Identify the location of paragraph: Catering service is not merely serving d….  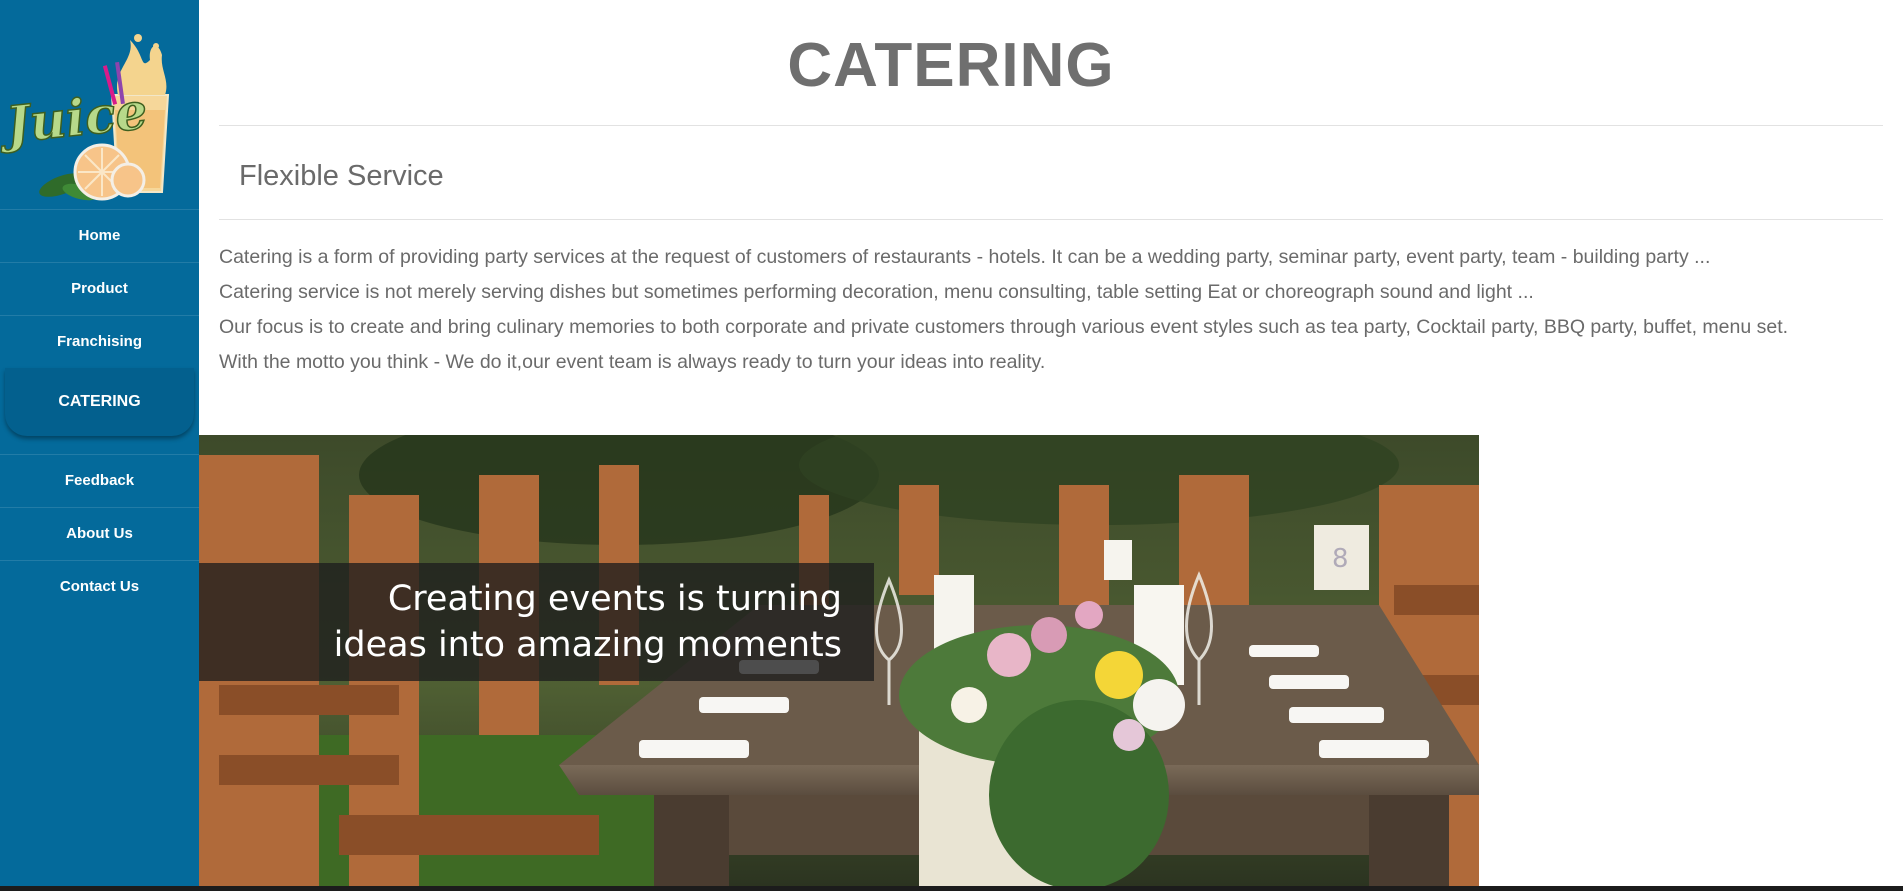
(876, 292).